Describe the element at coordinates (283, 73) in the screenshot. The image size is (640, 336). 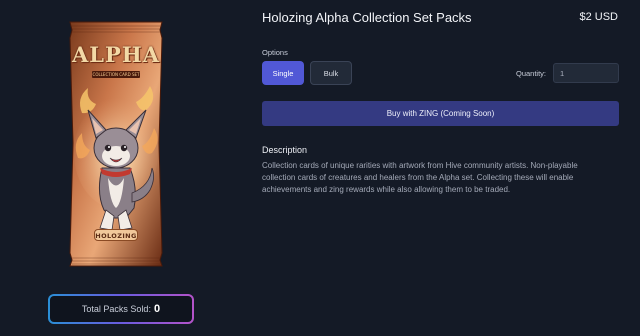
I see `option-single-button: Single` at that location.